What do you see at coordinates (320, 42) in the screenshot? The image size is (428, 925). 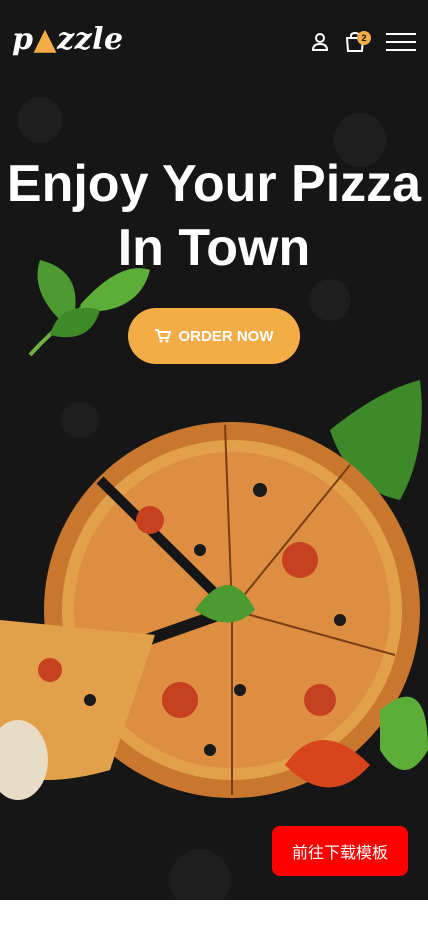 I see `user-icon` at bounding box center [320, 42].